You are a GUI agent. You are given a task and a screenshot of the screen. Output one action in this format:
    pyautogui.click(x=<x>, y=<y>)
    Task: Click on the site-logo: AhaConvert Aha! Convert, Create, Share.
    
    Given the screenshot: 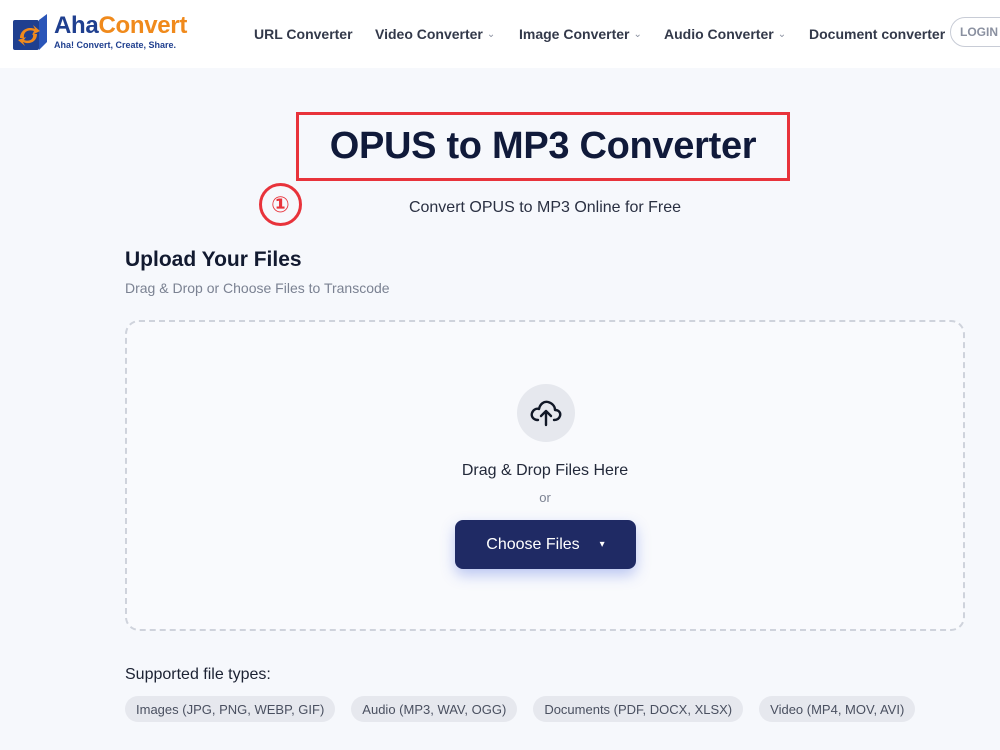 What is the action you would take?
    pyautogui.click(x=98, y=32)
    